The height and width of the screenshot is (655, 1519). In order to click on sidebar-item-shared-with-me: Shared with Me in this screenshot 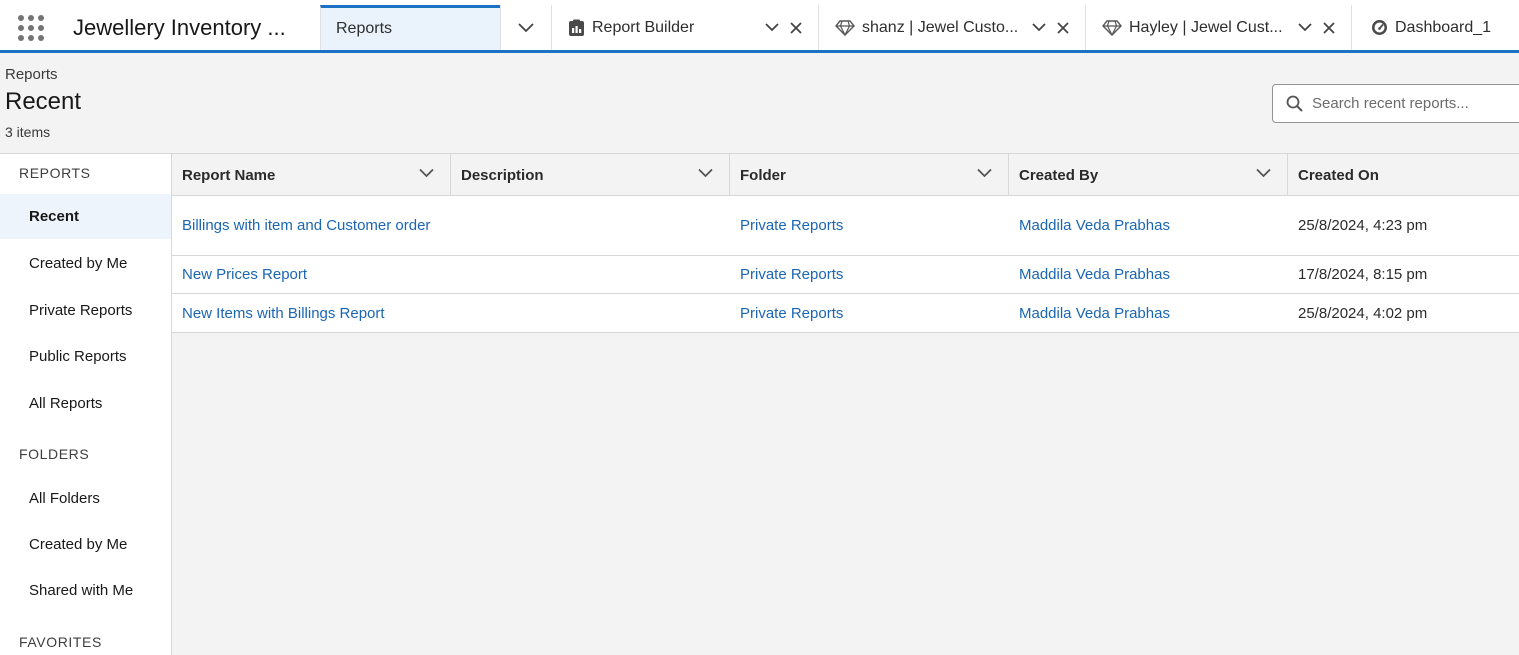, I will do `click(85, 590)`.